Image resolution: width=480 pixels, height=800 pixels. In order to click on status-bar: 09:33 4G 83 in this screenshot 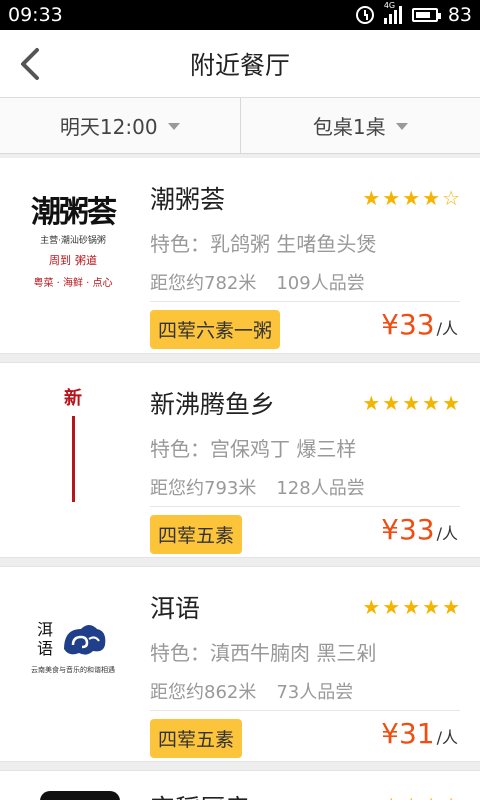, I will do `click(240, 15)`.